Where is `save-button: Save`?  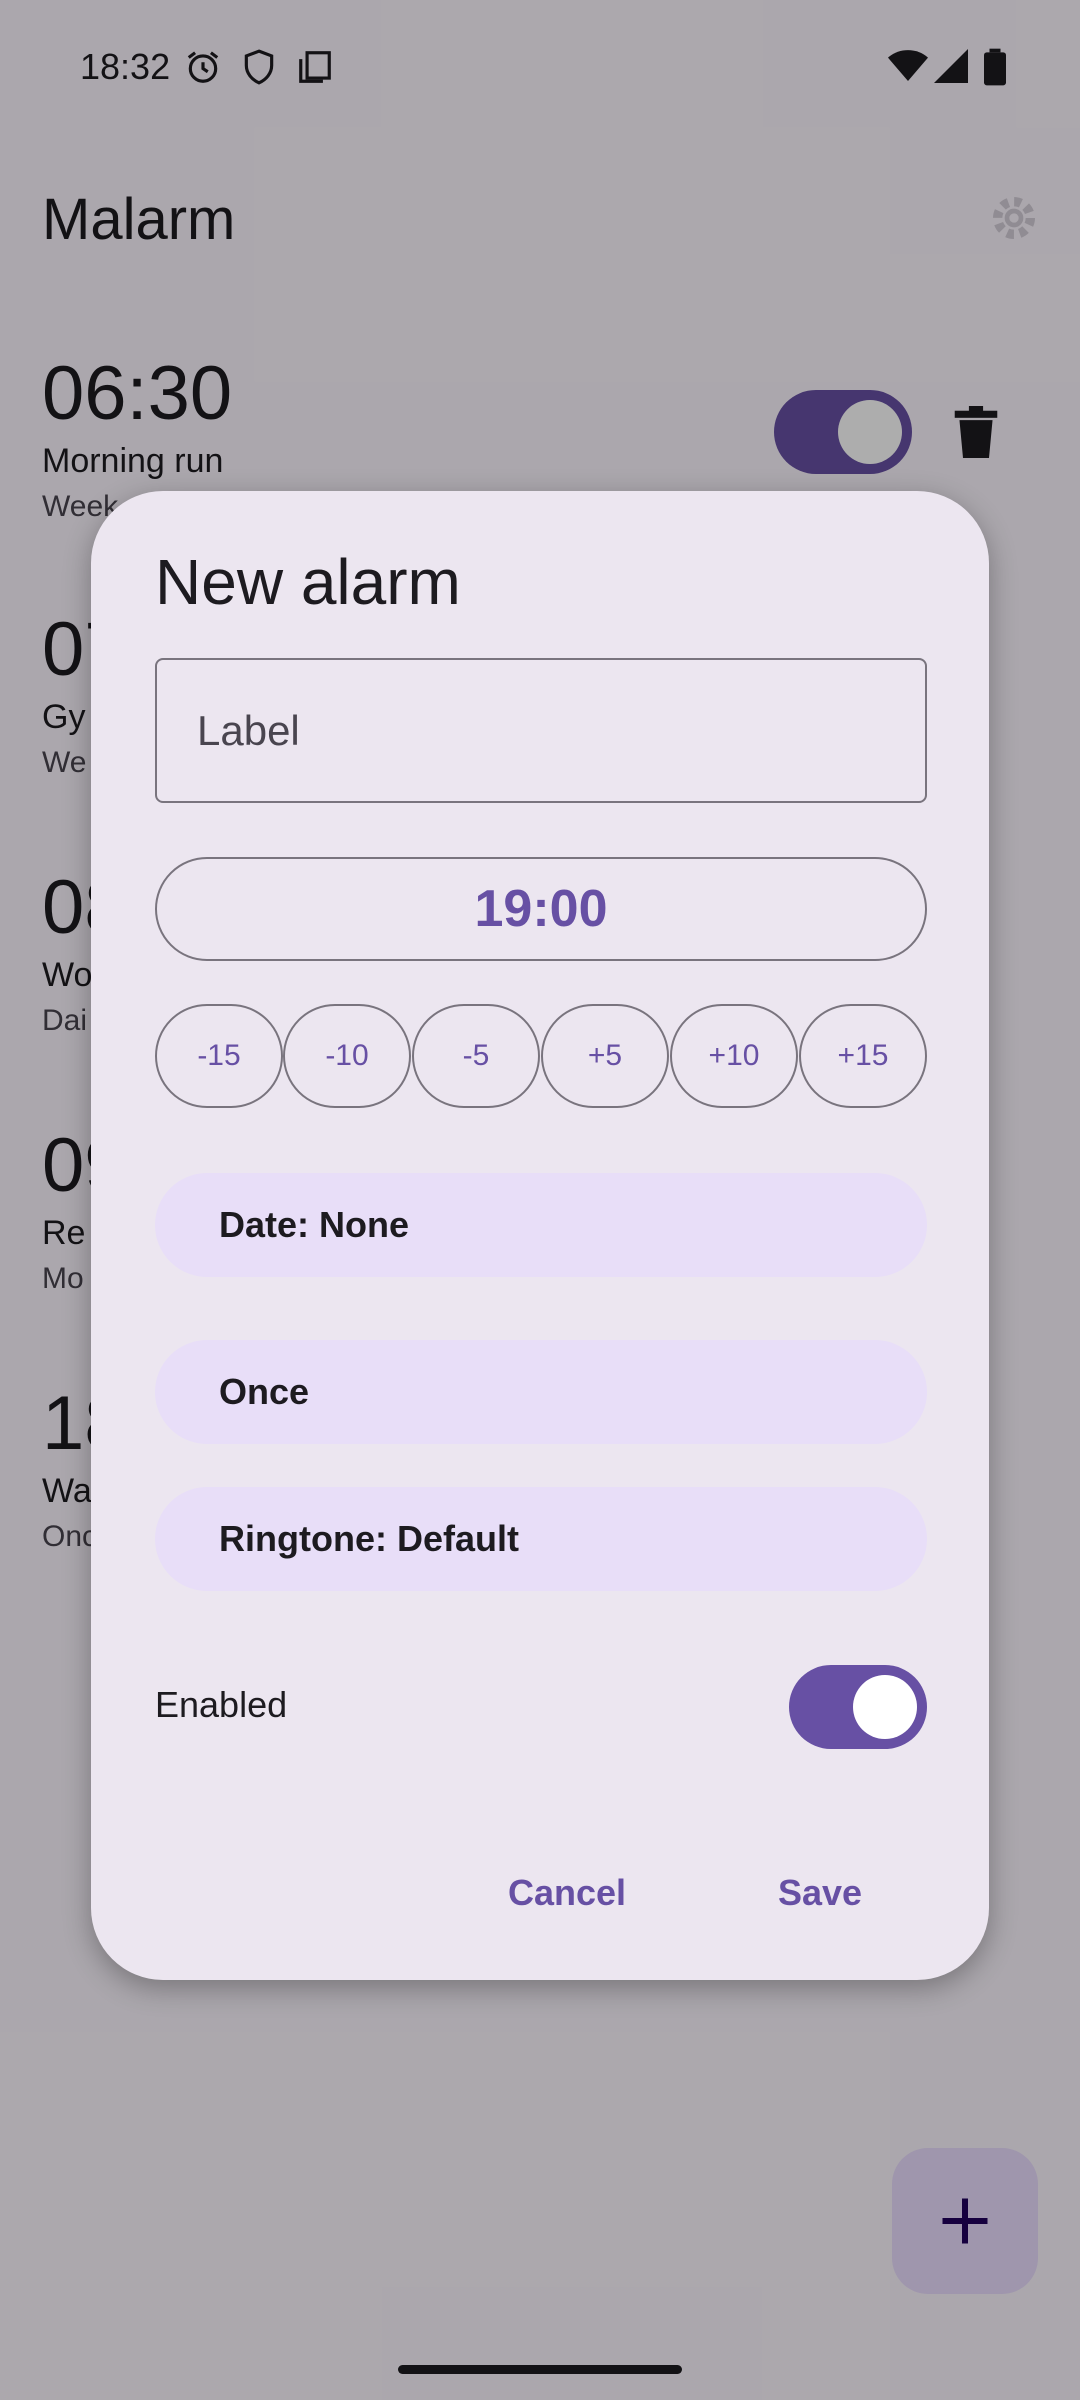
save-button: Save is located at coordinates (820, 1893).